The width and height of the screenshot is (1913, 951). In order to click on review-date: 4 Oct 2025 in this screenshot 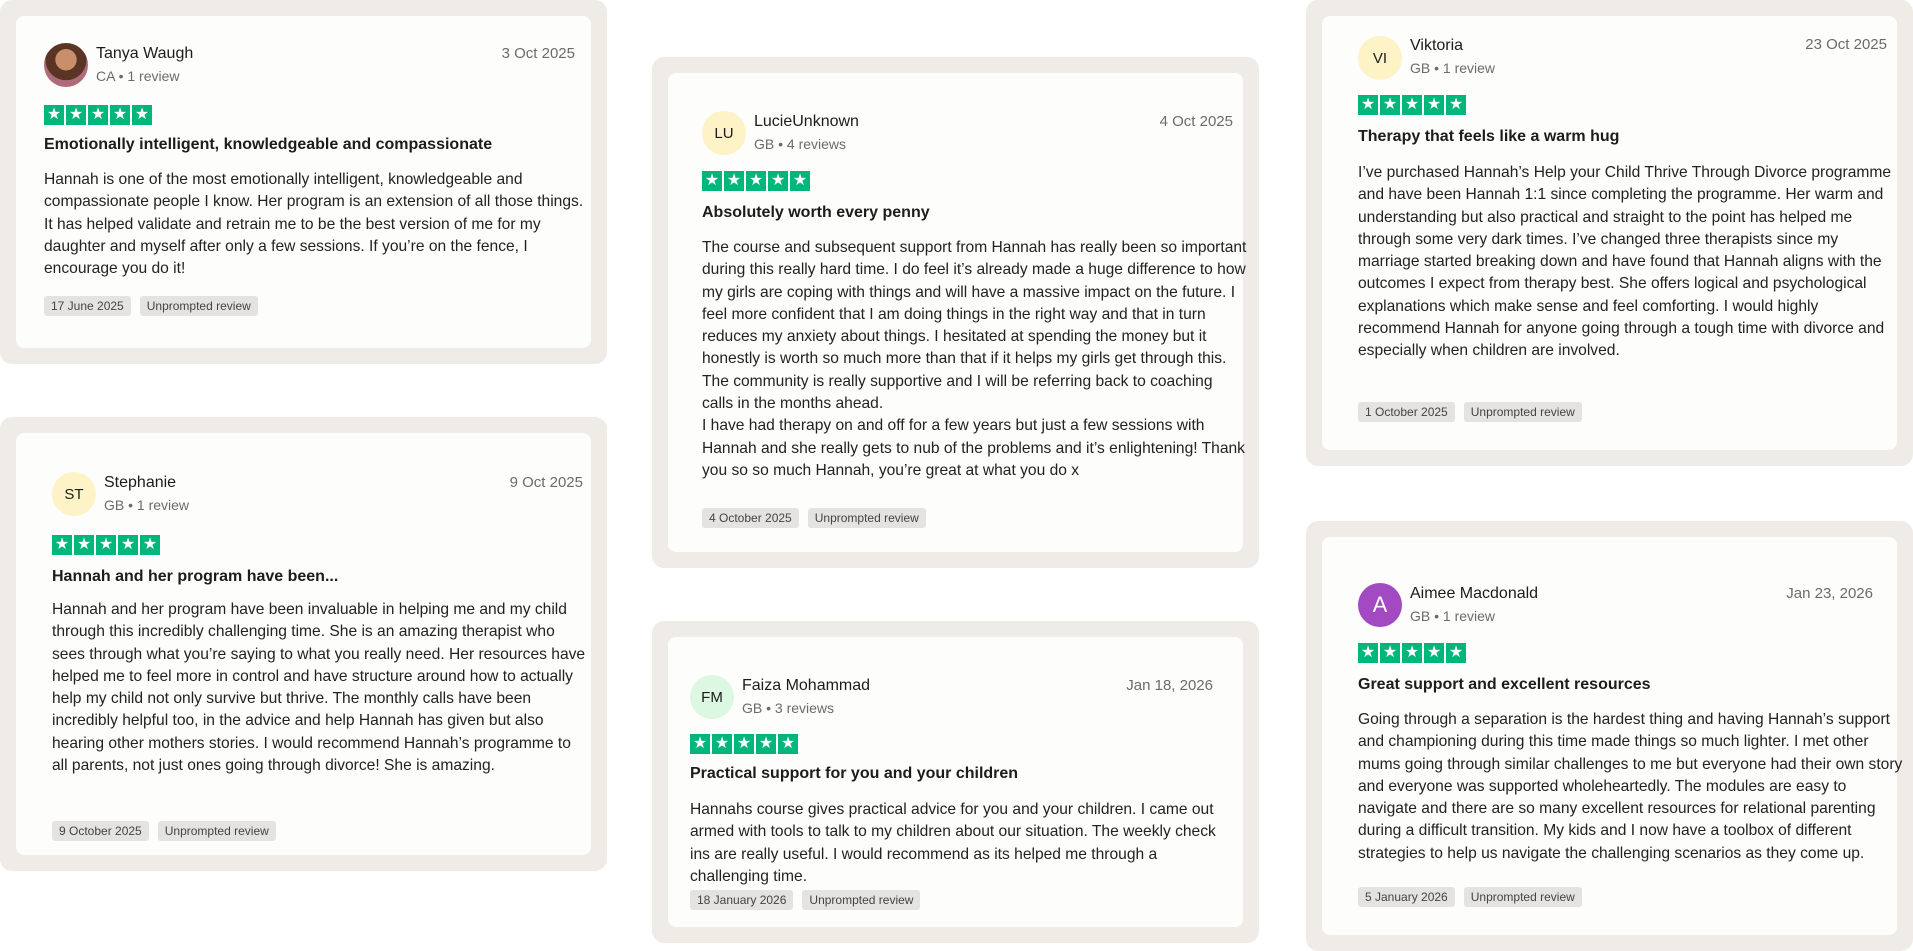, I will do `click(1196, 121)`.